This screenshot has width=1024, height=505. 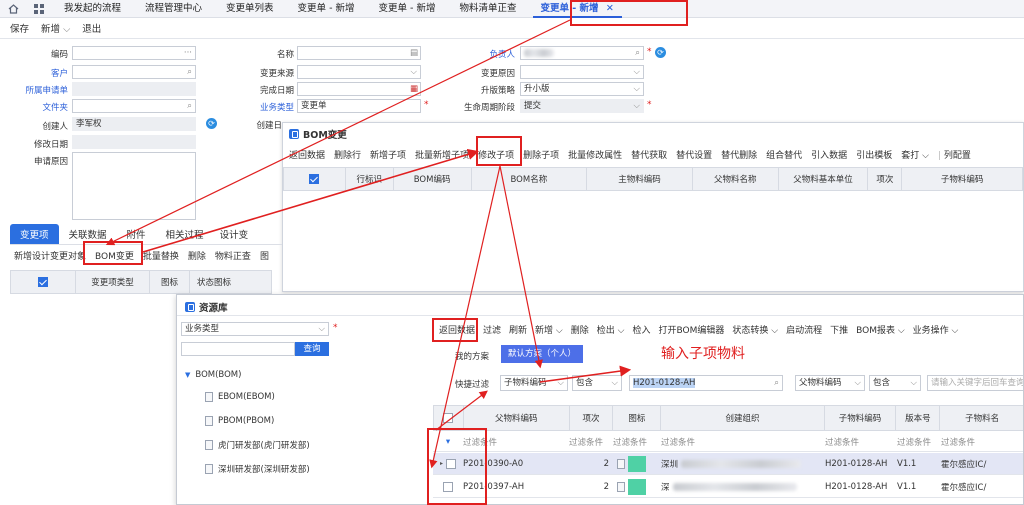 I want to click on tab-change-items: 变更项, so click(x=34, y=234).